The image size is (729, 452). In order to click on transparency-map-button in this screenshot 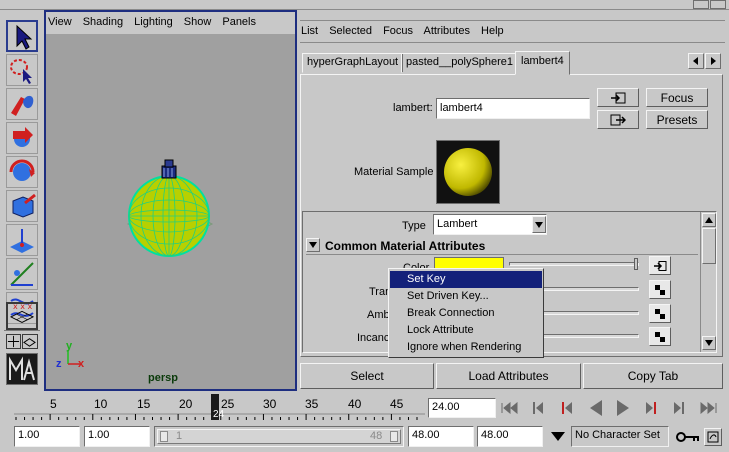, I will do `click(660, 289)`.